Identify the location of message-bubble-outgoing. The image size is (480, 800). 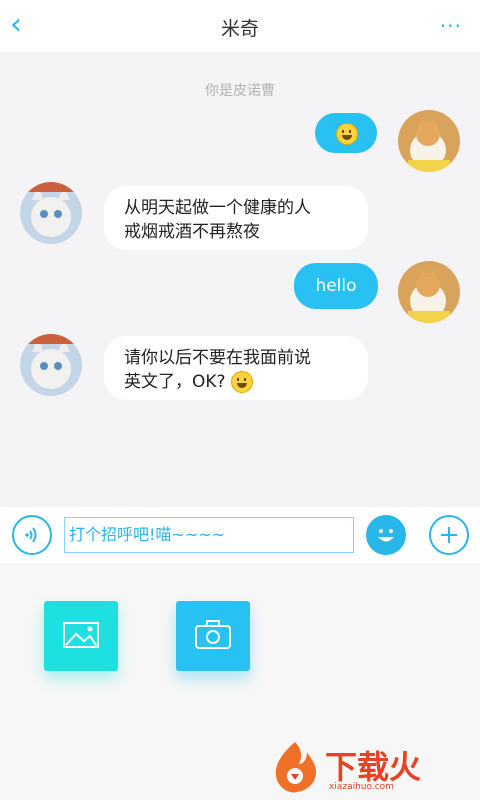
(346, 133).